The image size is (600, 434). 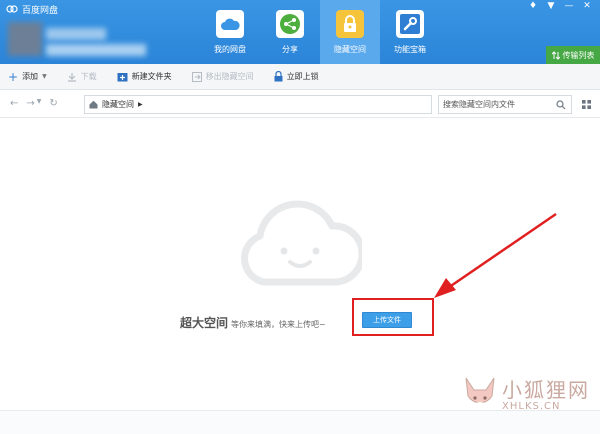 I want to click on app-title-text: 百度网盘, so click(x=40, y=10).